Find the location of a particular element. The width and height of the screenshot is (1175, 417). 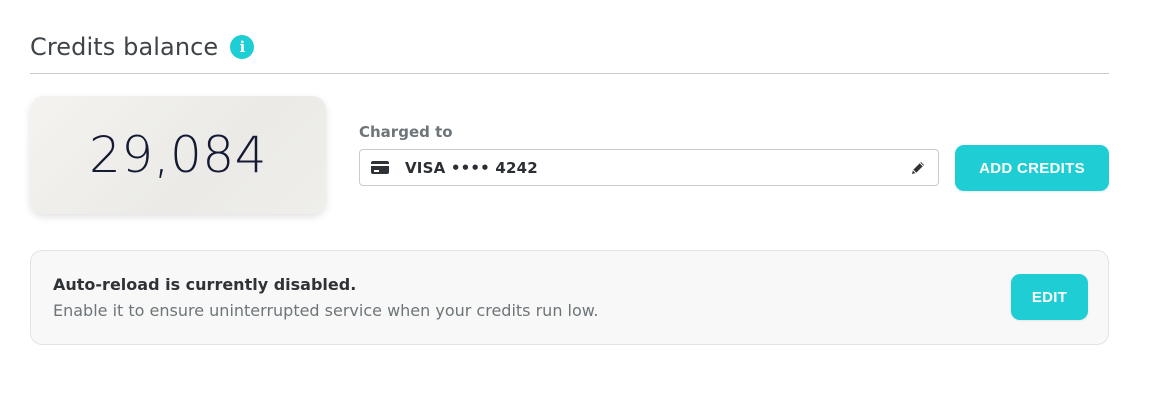

charged-to-label: Charged to is located at coordinates (406, 132).